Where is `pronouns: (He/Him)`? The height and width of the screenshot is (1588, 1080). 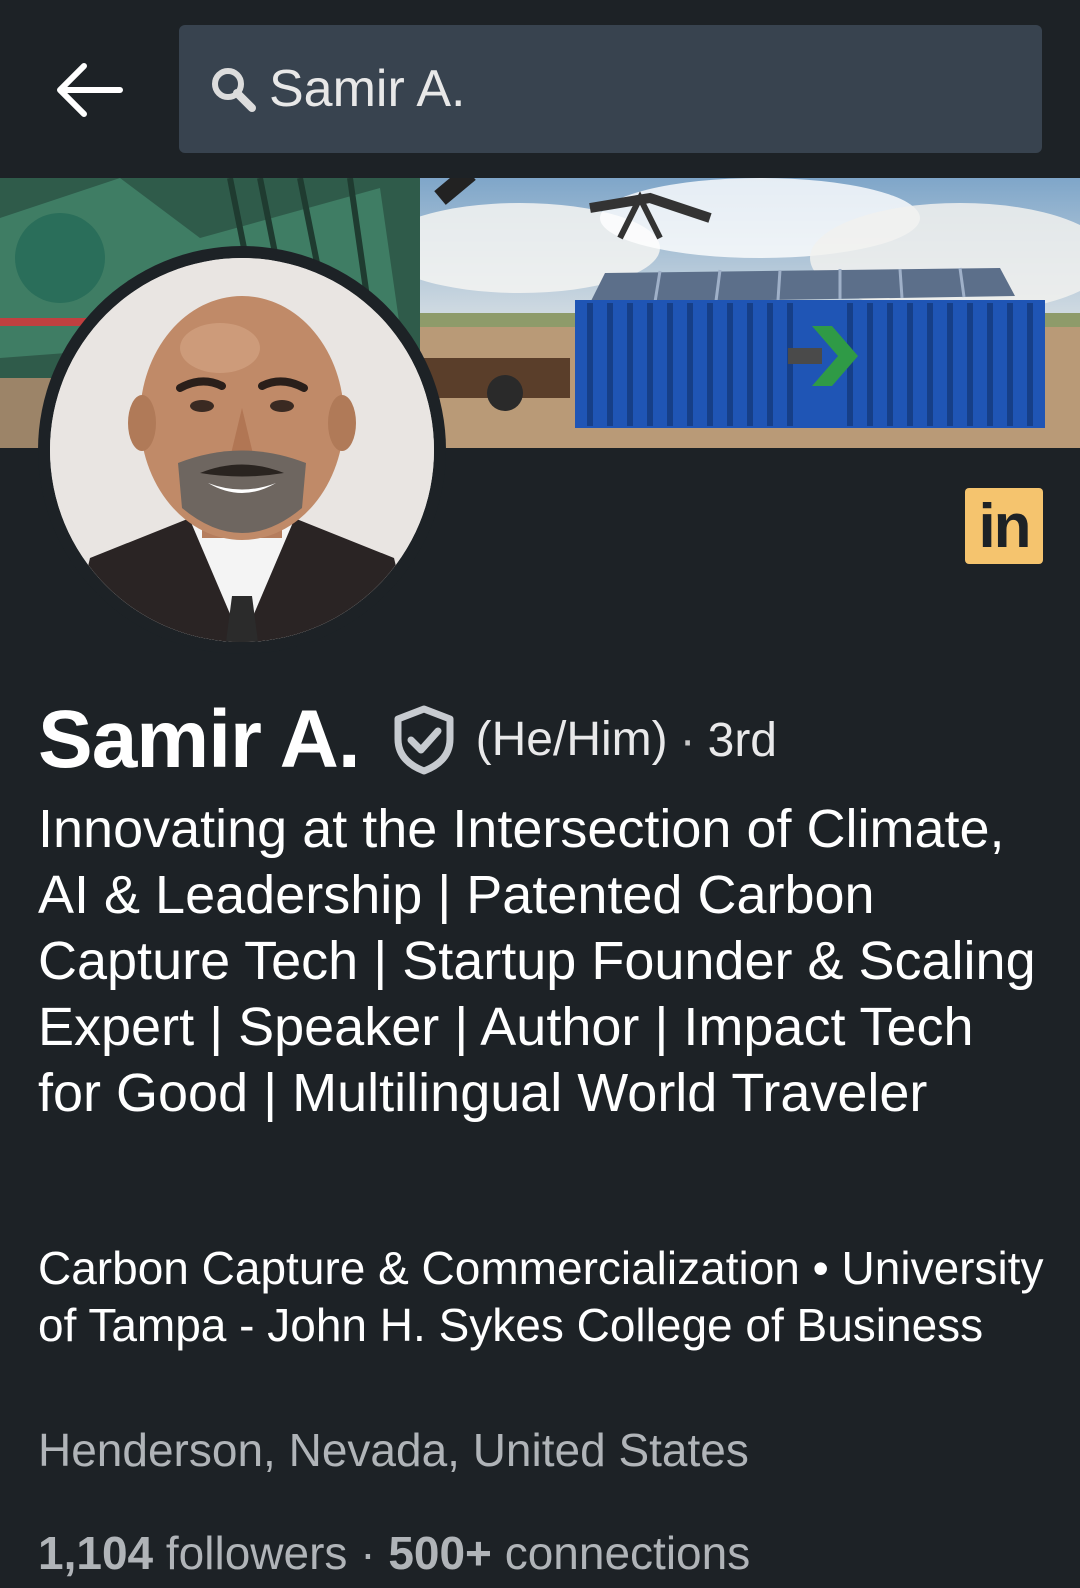
pronouns: (He/Him) is located at coordinates (571, 739).